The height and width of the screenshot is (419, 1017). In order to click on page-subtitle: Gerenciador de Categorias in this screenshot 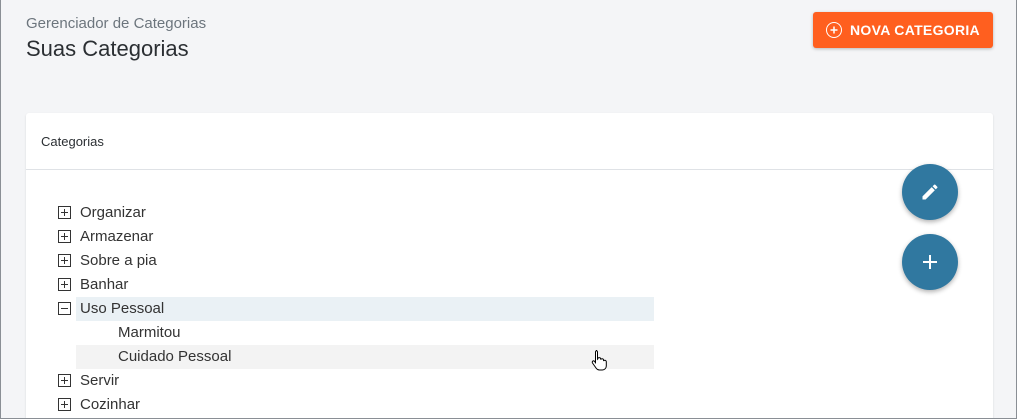, I will do `click(116, 23)`.